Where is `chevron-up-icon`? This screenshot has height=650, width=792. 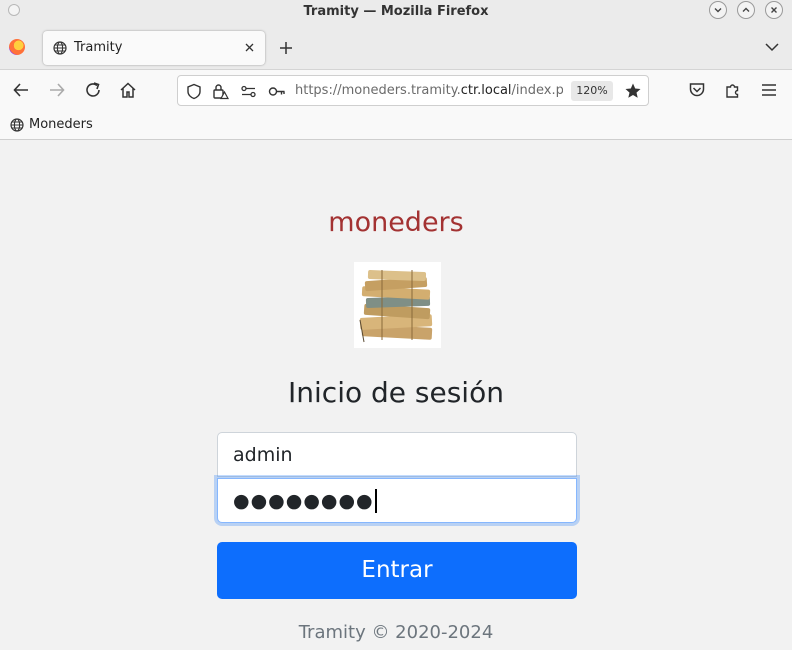 chevron-up-icon is located at coordinates (746, 9).